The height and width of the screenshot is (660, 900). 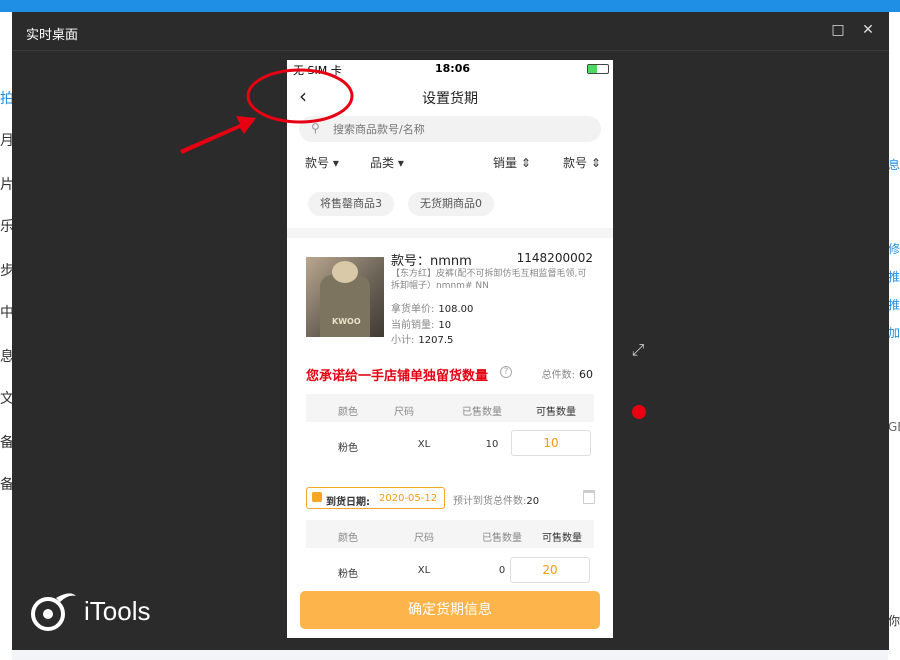 I want to click on bg-left-text: 月, so click(x=6, y=141).